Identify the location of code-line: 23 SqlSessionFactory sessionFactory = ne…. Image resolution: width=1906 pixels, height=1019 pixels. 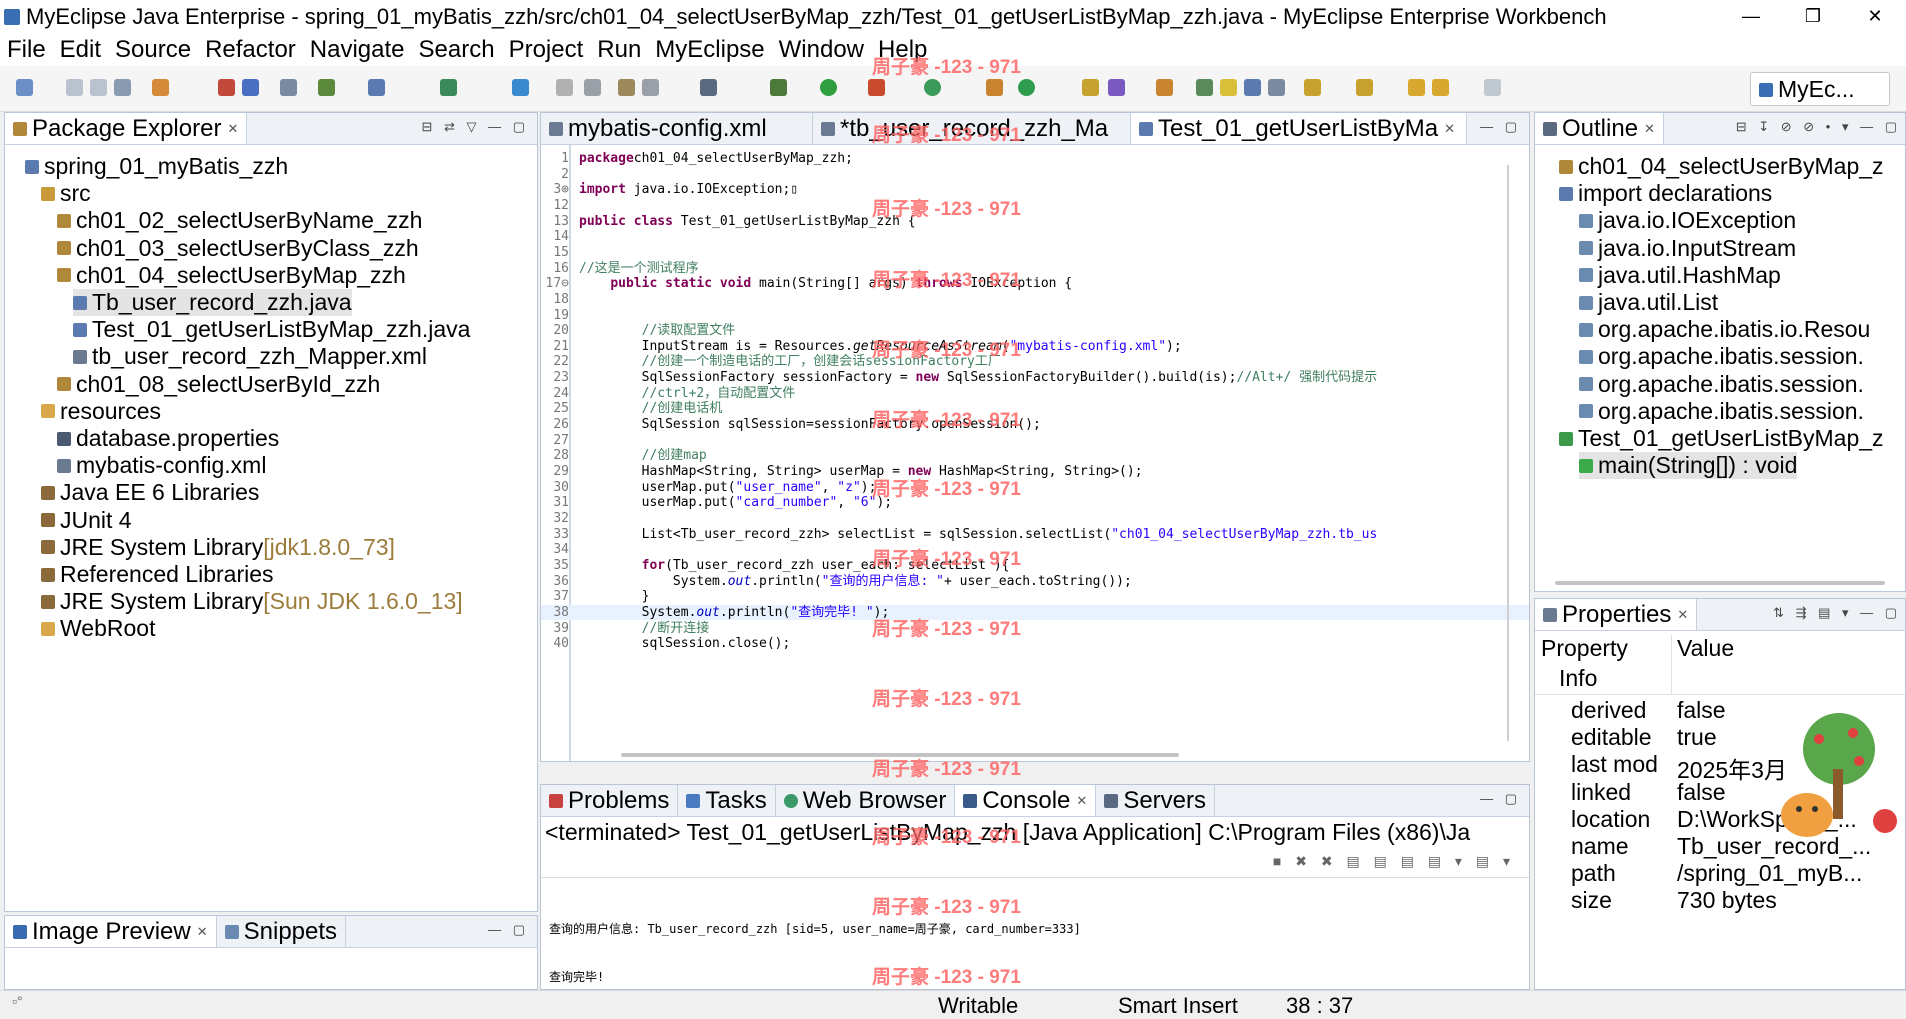
(1035, 378).